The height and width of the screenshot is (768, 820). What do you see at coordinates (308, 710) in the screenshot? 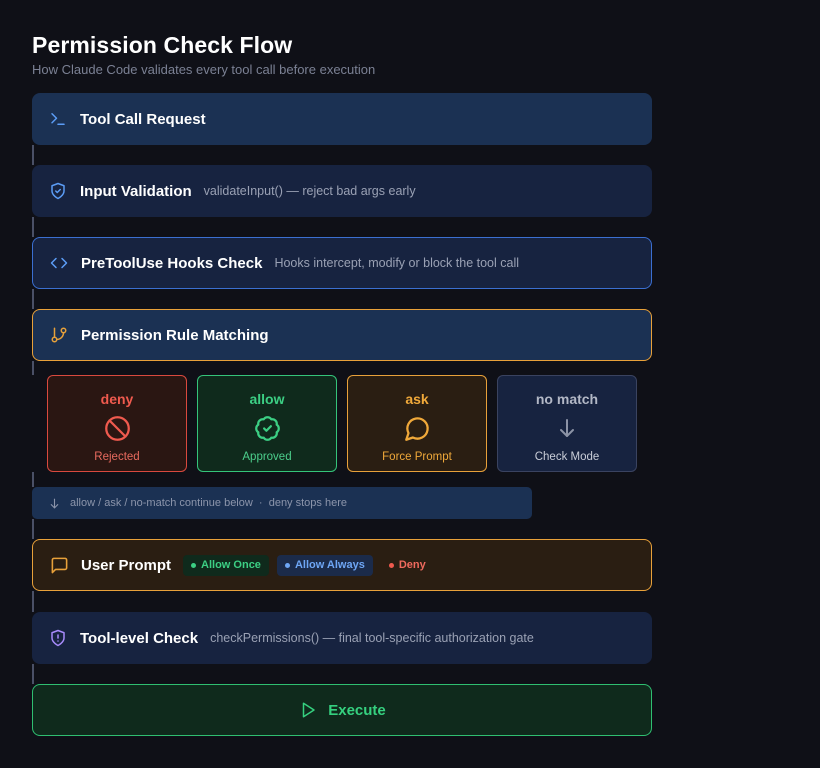
I see `play-icon` at bounding box center [308, 710].